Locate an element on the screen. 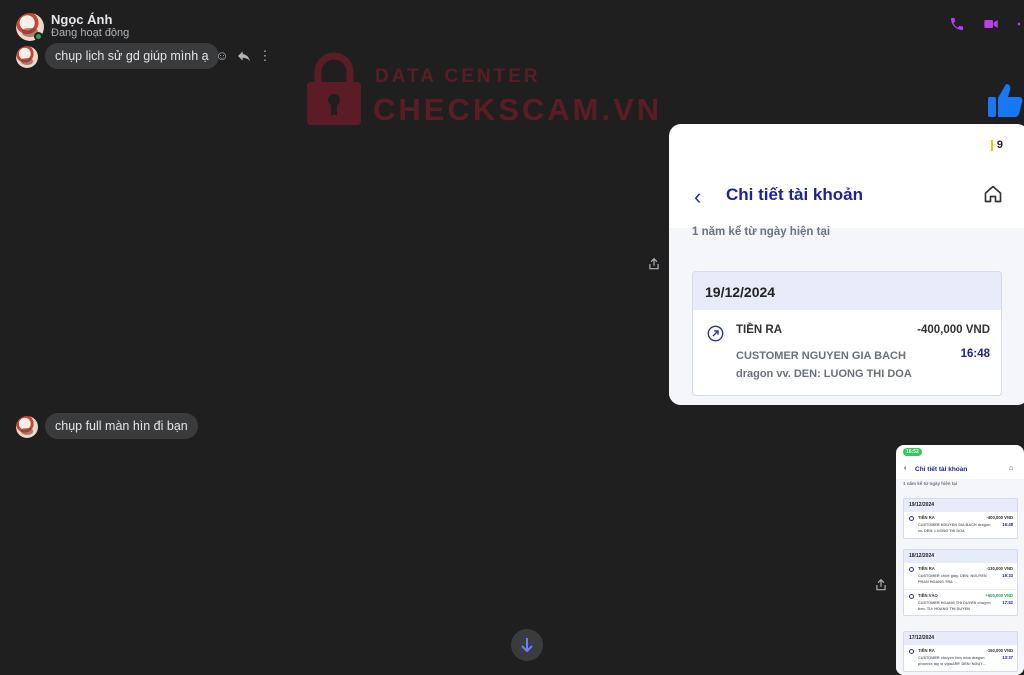 The width and height of the screenshot is (1024, 675). phone-icon is located at coordinates (957, 24).